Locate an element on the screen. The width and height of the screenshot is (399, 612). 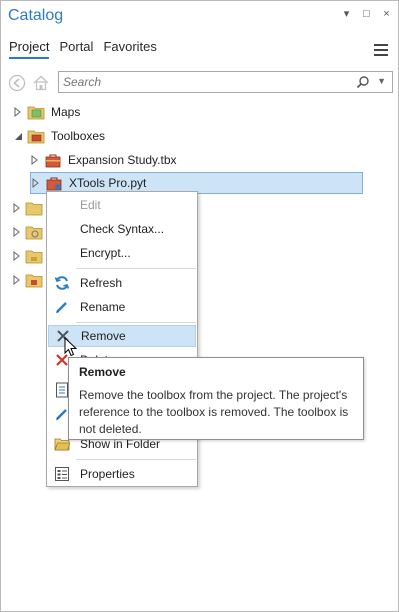
window-buttons: ▾ □ × is located at coordinates (366, 14).